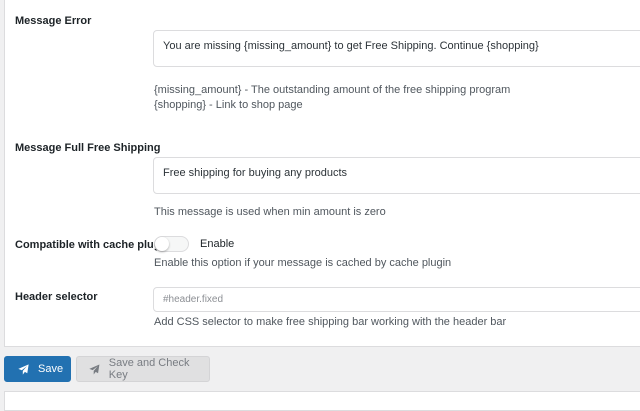 The height and width of the screenshot is (411, 640). What do you see at coordinates (396, 175) in the screenshot?
I see `message-full-textarea: Free shipping for buying any products` at bounding box center [396, 175].